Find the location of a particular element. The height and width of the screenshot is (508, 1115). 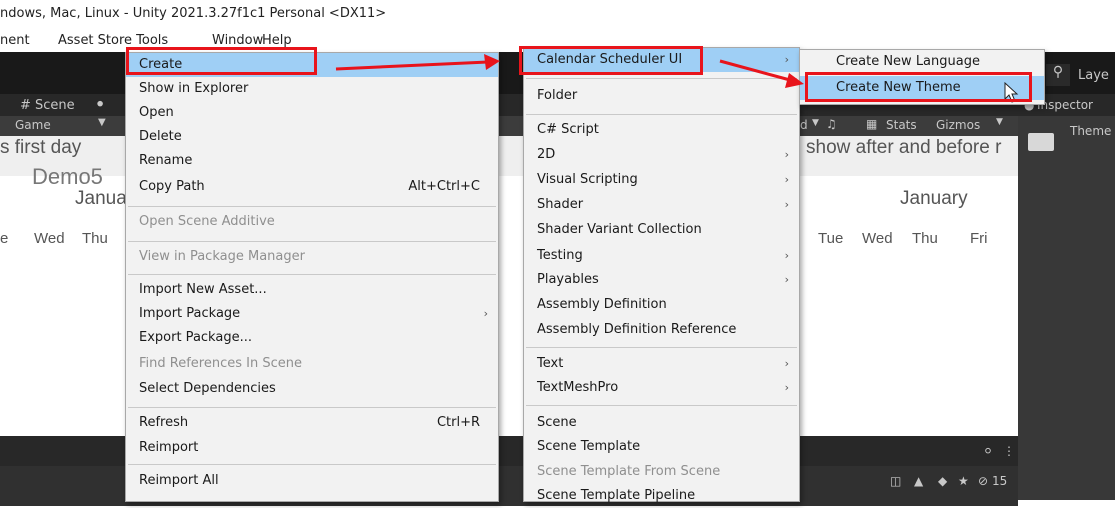

annotation-arrows is located at coordinates (569, 71).